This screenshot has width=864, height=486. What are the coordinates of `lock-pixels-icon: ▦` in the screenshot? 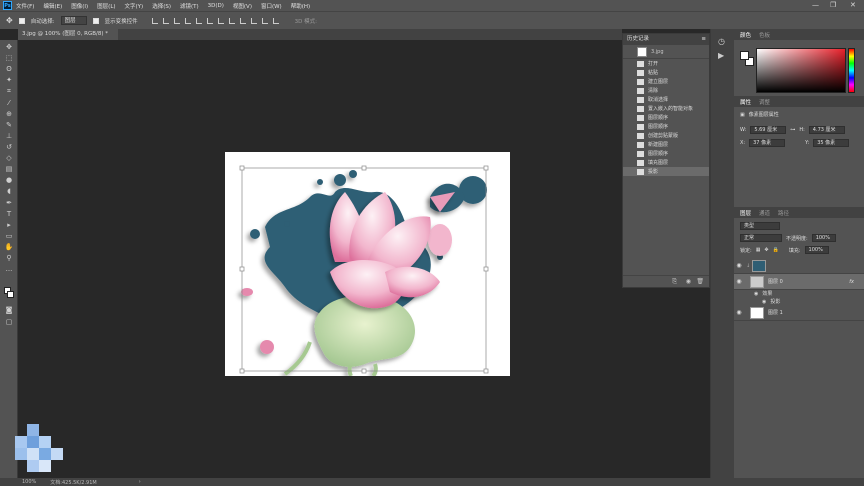 It's located at (758, 250).